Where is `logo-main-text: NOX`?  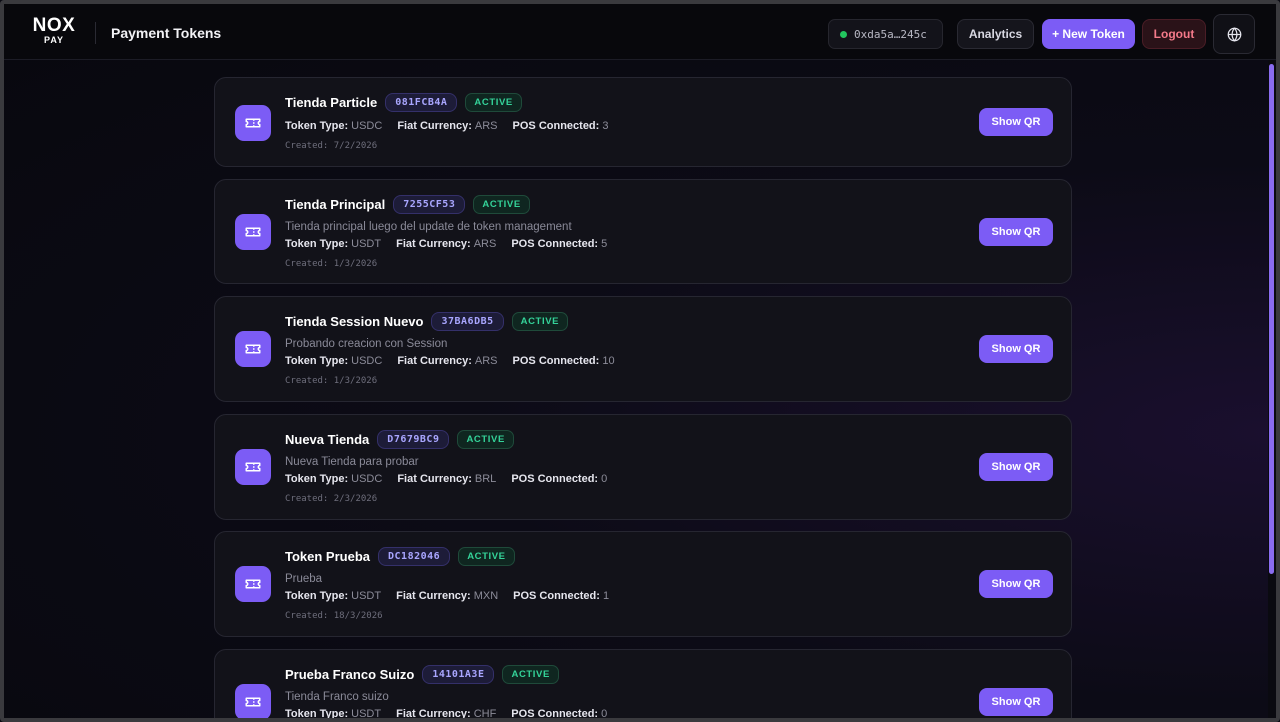
logo-main-text: NOX is located at coordinates (54, 25).